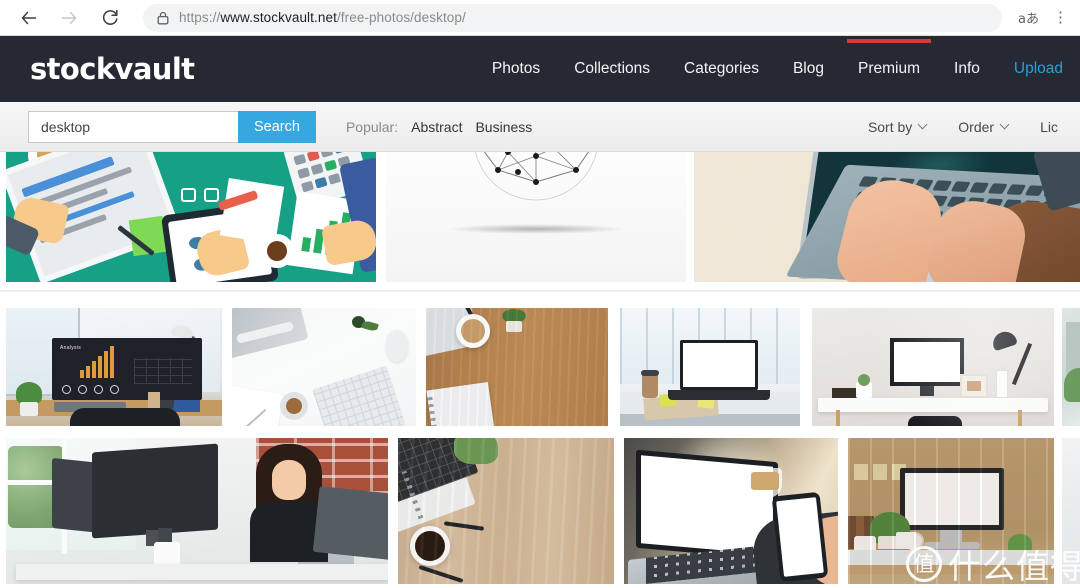 The image size is (1080, 588). I want to click on white-desk-flatlay-photo, so click(324, 367).